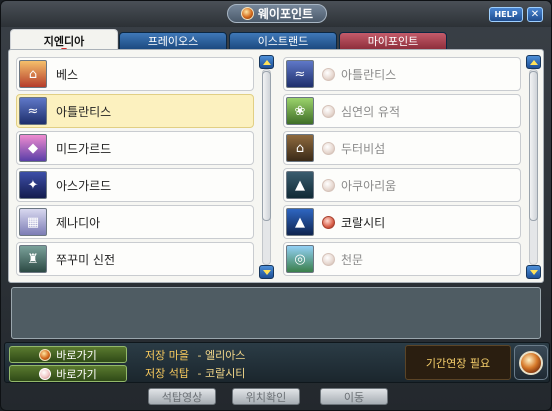 Image resolution: width=552 pixels, height=411 pixels. I want to click on aquarium-icon: ▲, so click(300, 185).